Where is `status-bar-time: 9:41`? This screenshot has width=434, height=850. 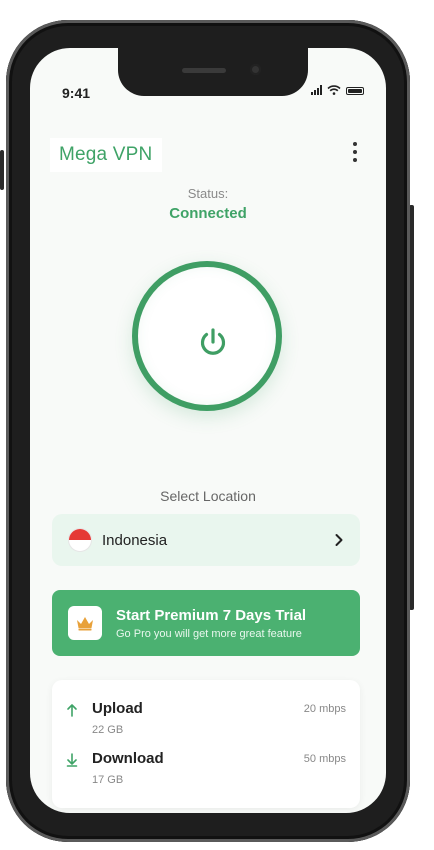
status-bar-time: 9:41 is located at coordinates (76, 93).